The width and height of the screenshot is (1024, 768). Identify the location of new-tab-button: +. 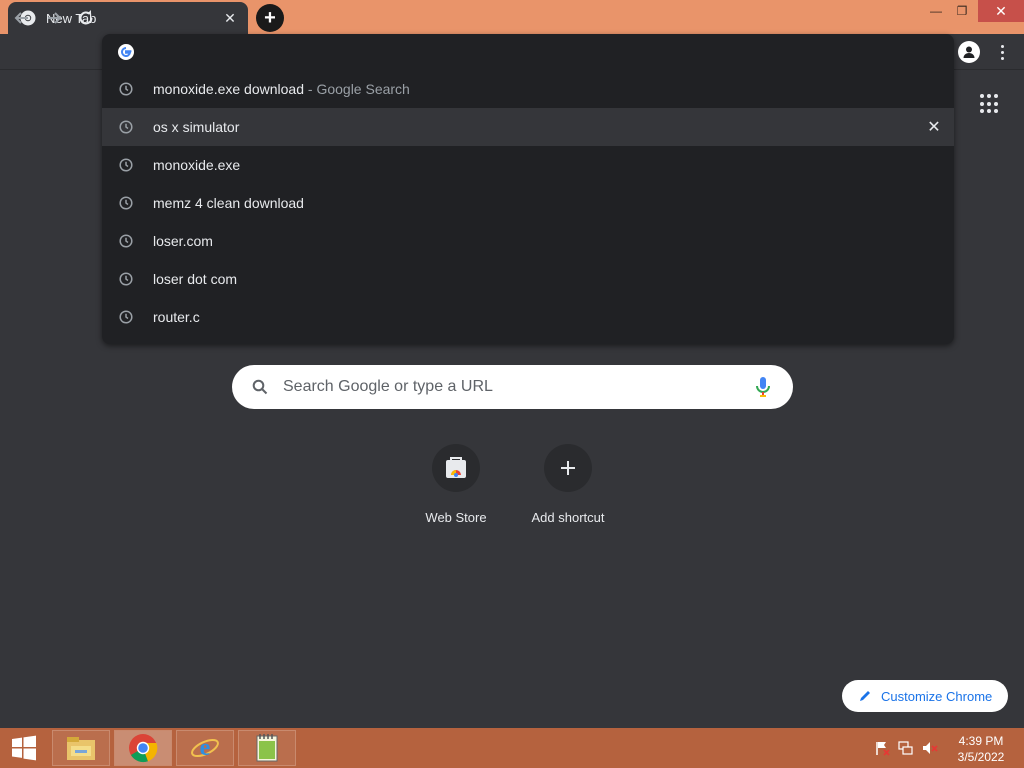
(270, 18).